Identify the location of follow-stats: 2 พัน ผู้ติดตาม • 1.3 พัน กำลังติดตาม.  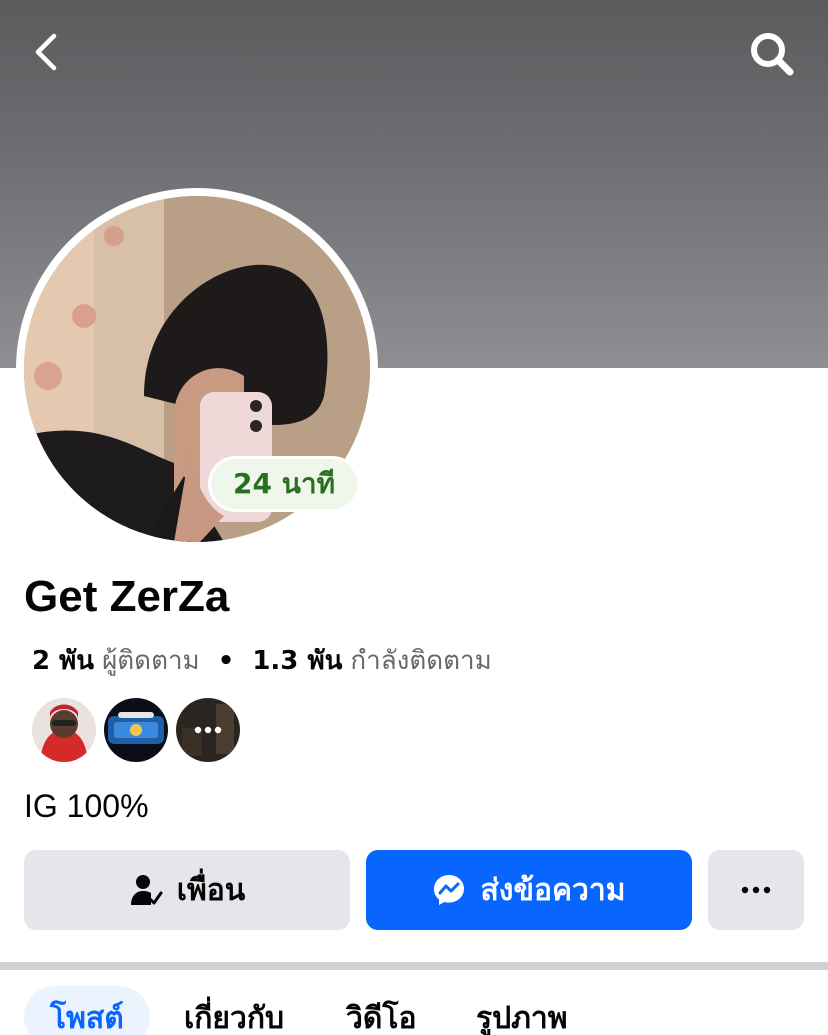
(262, 660).